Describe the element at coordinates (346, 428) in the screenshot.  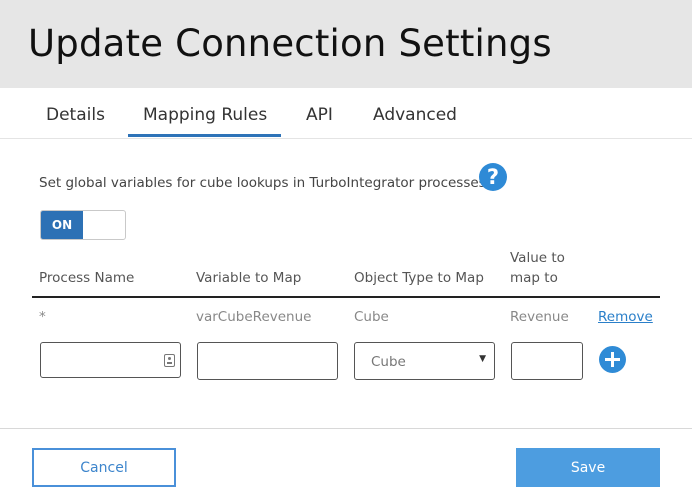
I see `footer-divider` at that location.